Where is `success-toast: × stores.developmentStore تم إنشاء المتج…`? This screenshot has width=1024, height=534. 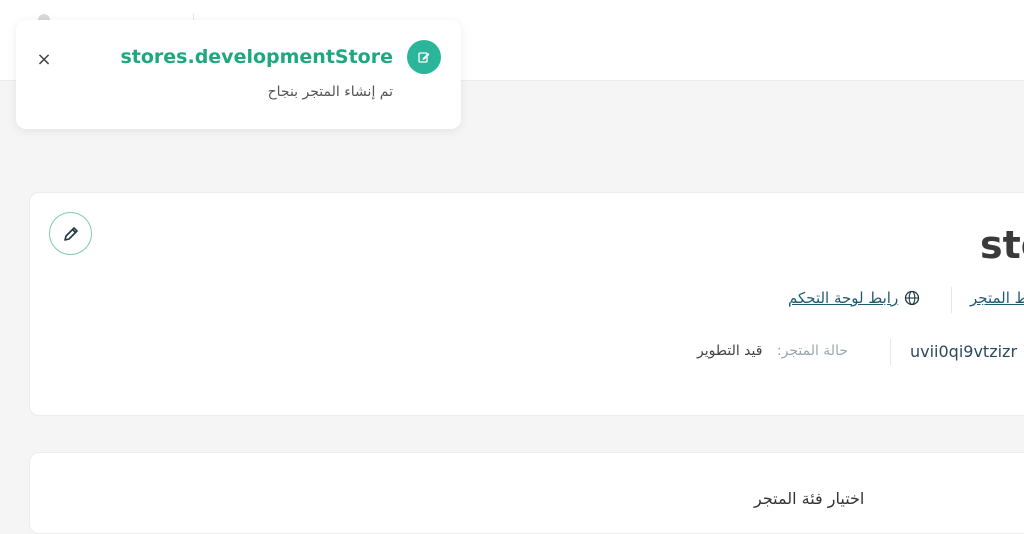
success-toast: × stores.developmentStore تم إنشاء المتج… is located at coordinates (238, 74).